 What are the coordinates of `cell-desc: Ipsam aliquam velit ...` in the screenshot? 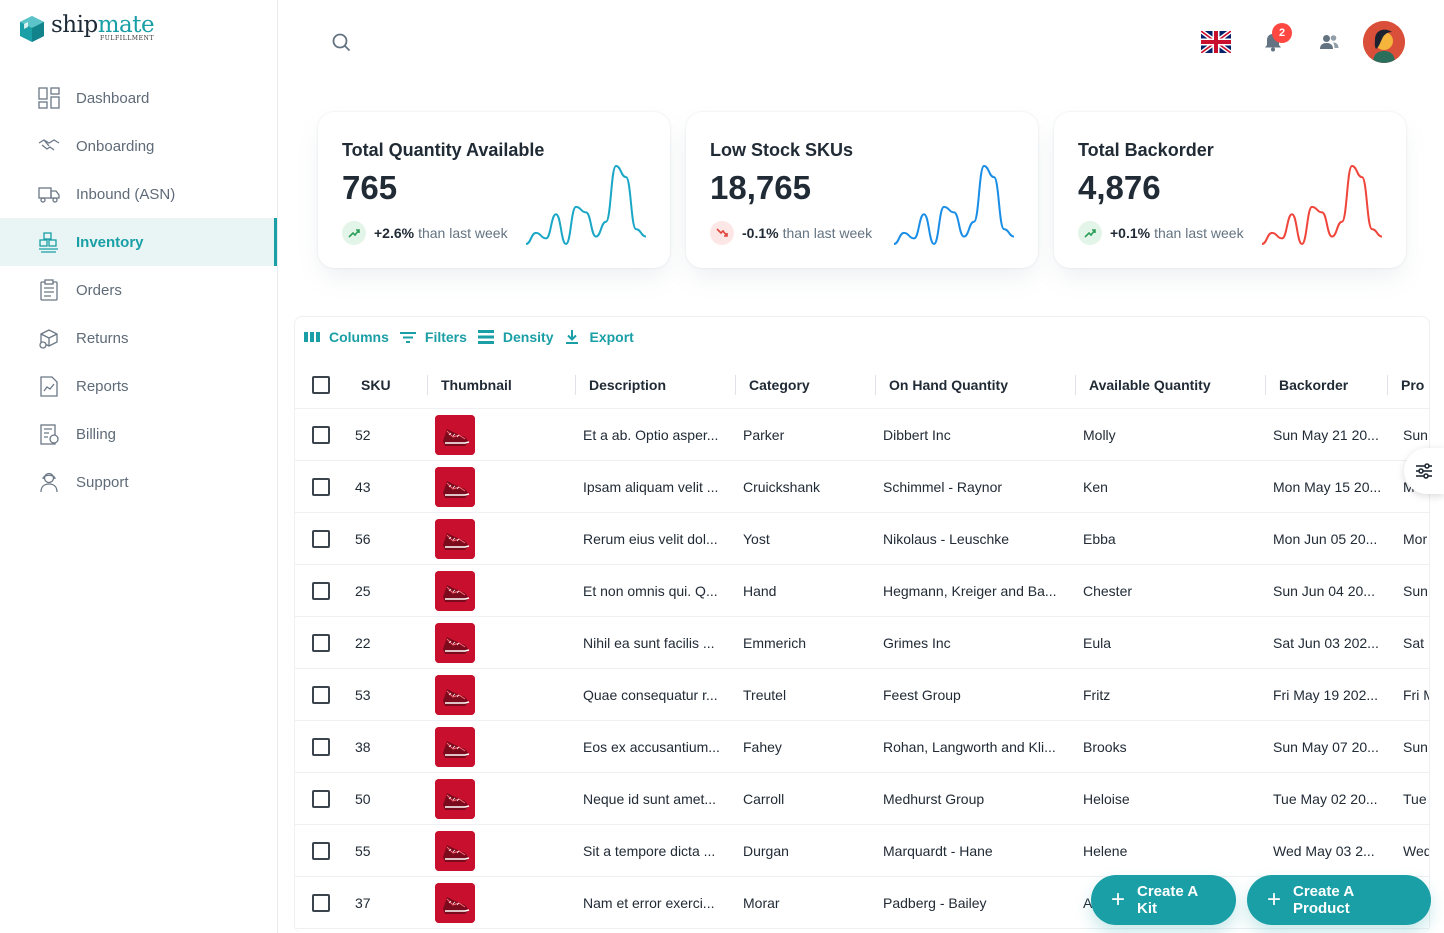 It's located at (651, 486).